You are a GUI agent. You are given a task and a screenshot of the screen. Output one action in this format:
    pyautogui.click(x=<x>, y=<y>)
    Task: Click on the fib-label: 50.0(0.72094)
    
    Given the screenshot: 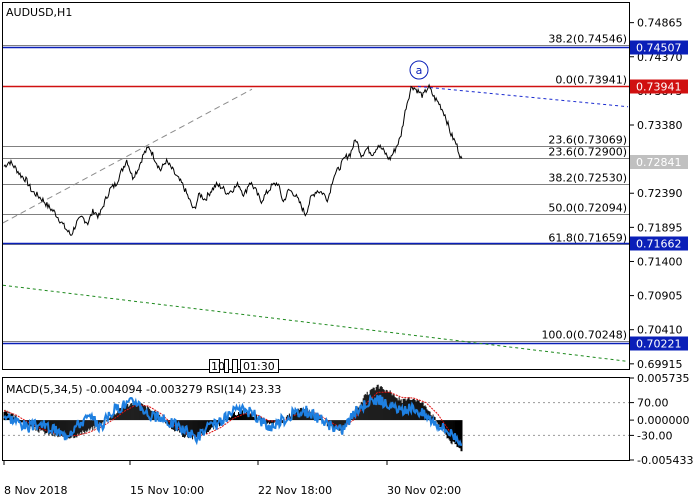 What is the action you would take?
    pyautogui.click(x=587, y=208)
    